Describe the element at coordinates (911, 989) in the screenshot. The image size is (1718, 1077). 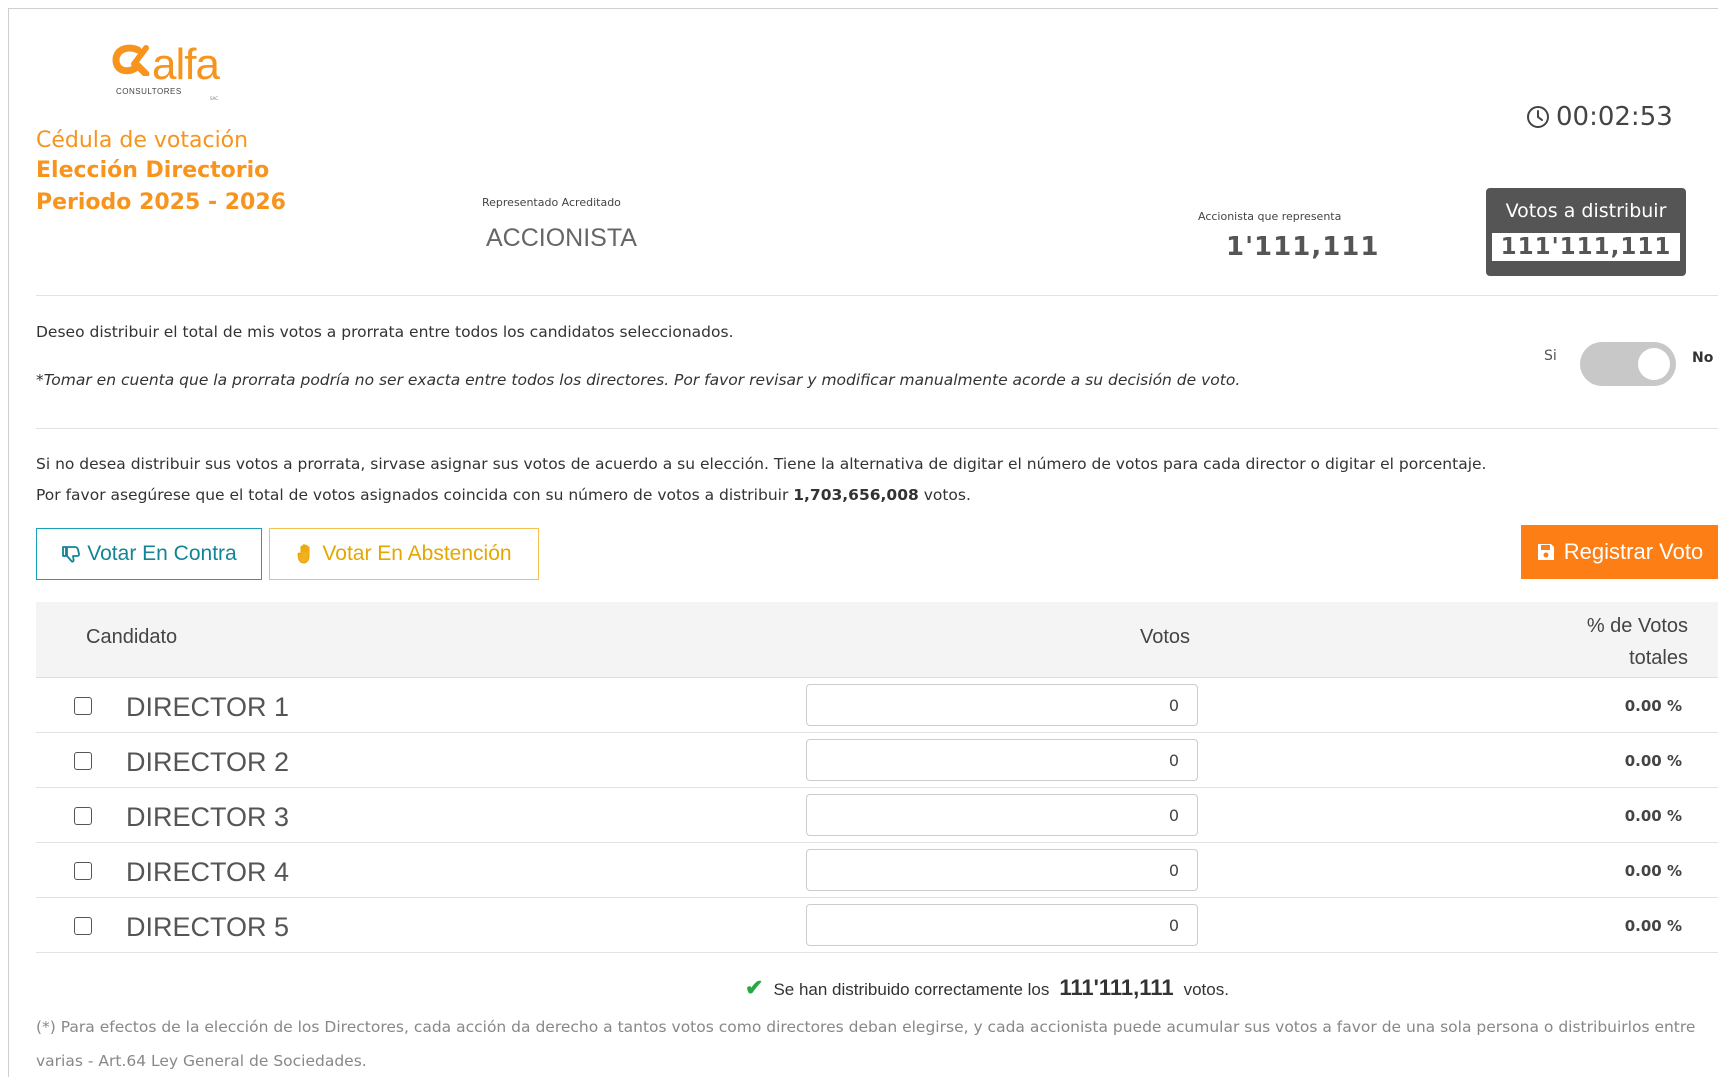
I see `success-prefix: Se han distribuido correctamente los` at that location.